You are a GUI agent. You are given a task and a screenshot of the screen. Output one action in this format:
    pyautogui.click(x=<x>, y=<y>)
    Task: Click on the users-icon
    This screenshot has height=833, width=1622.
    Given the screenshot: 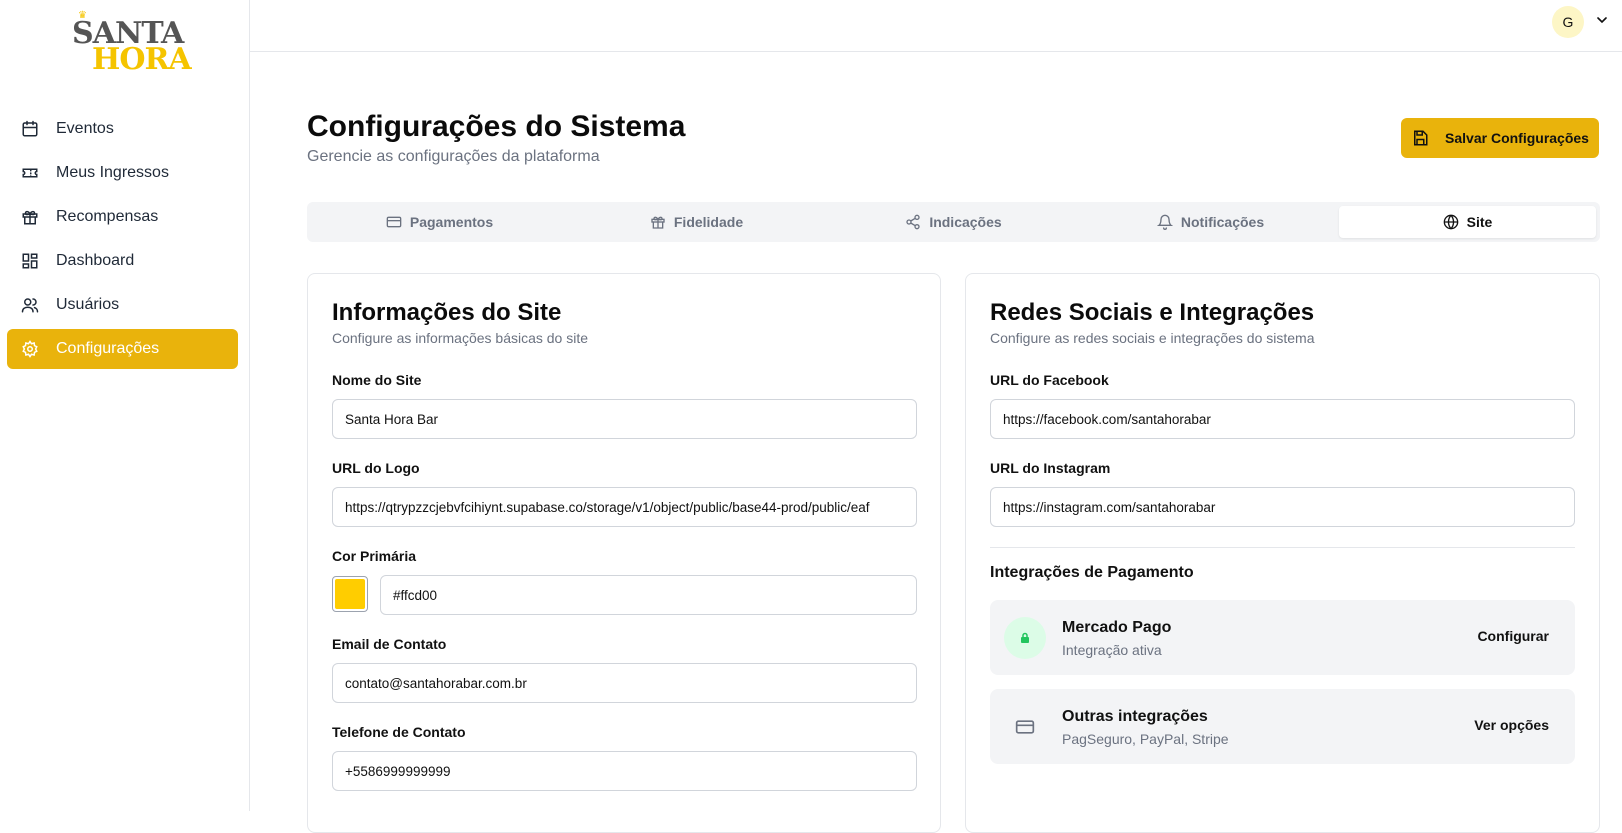 What is the action you would take?
    pyautogui.click(x=30, y=305)
    